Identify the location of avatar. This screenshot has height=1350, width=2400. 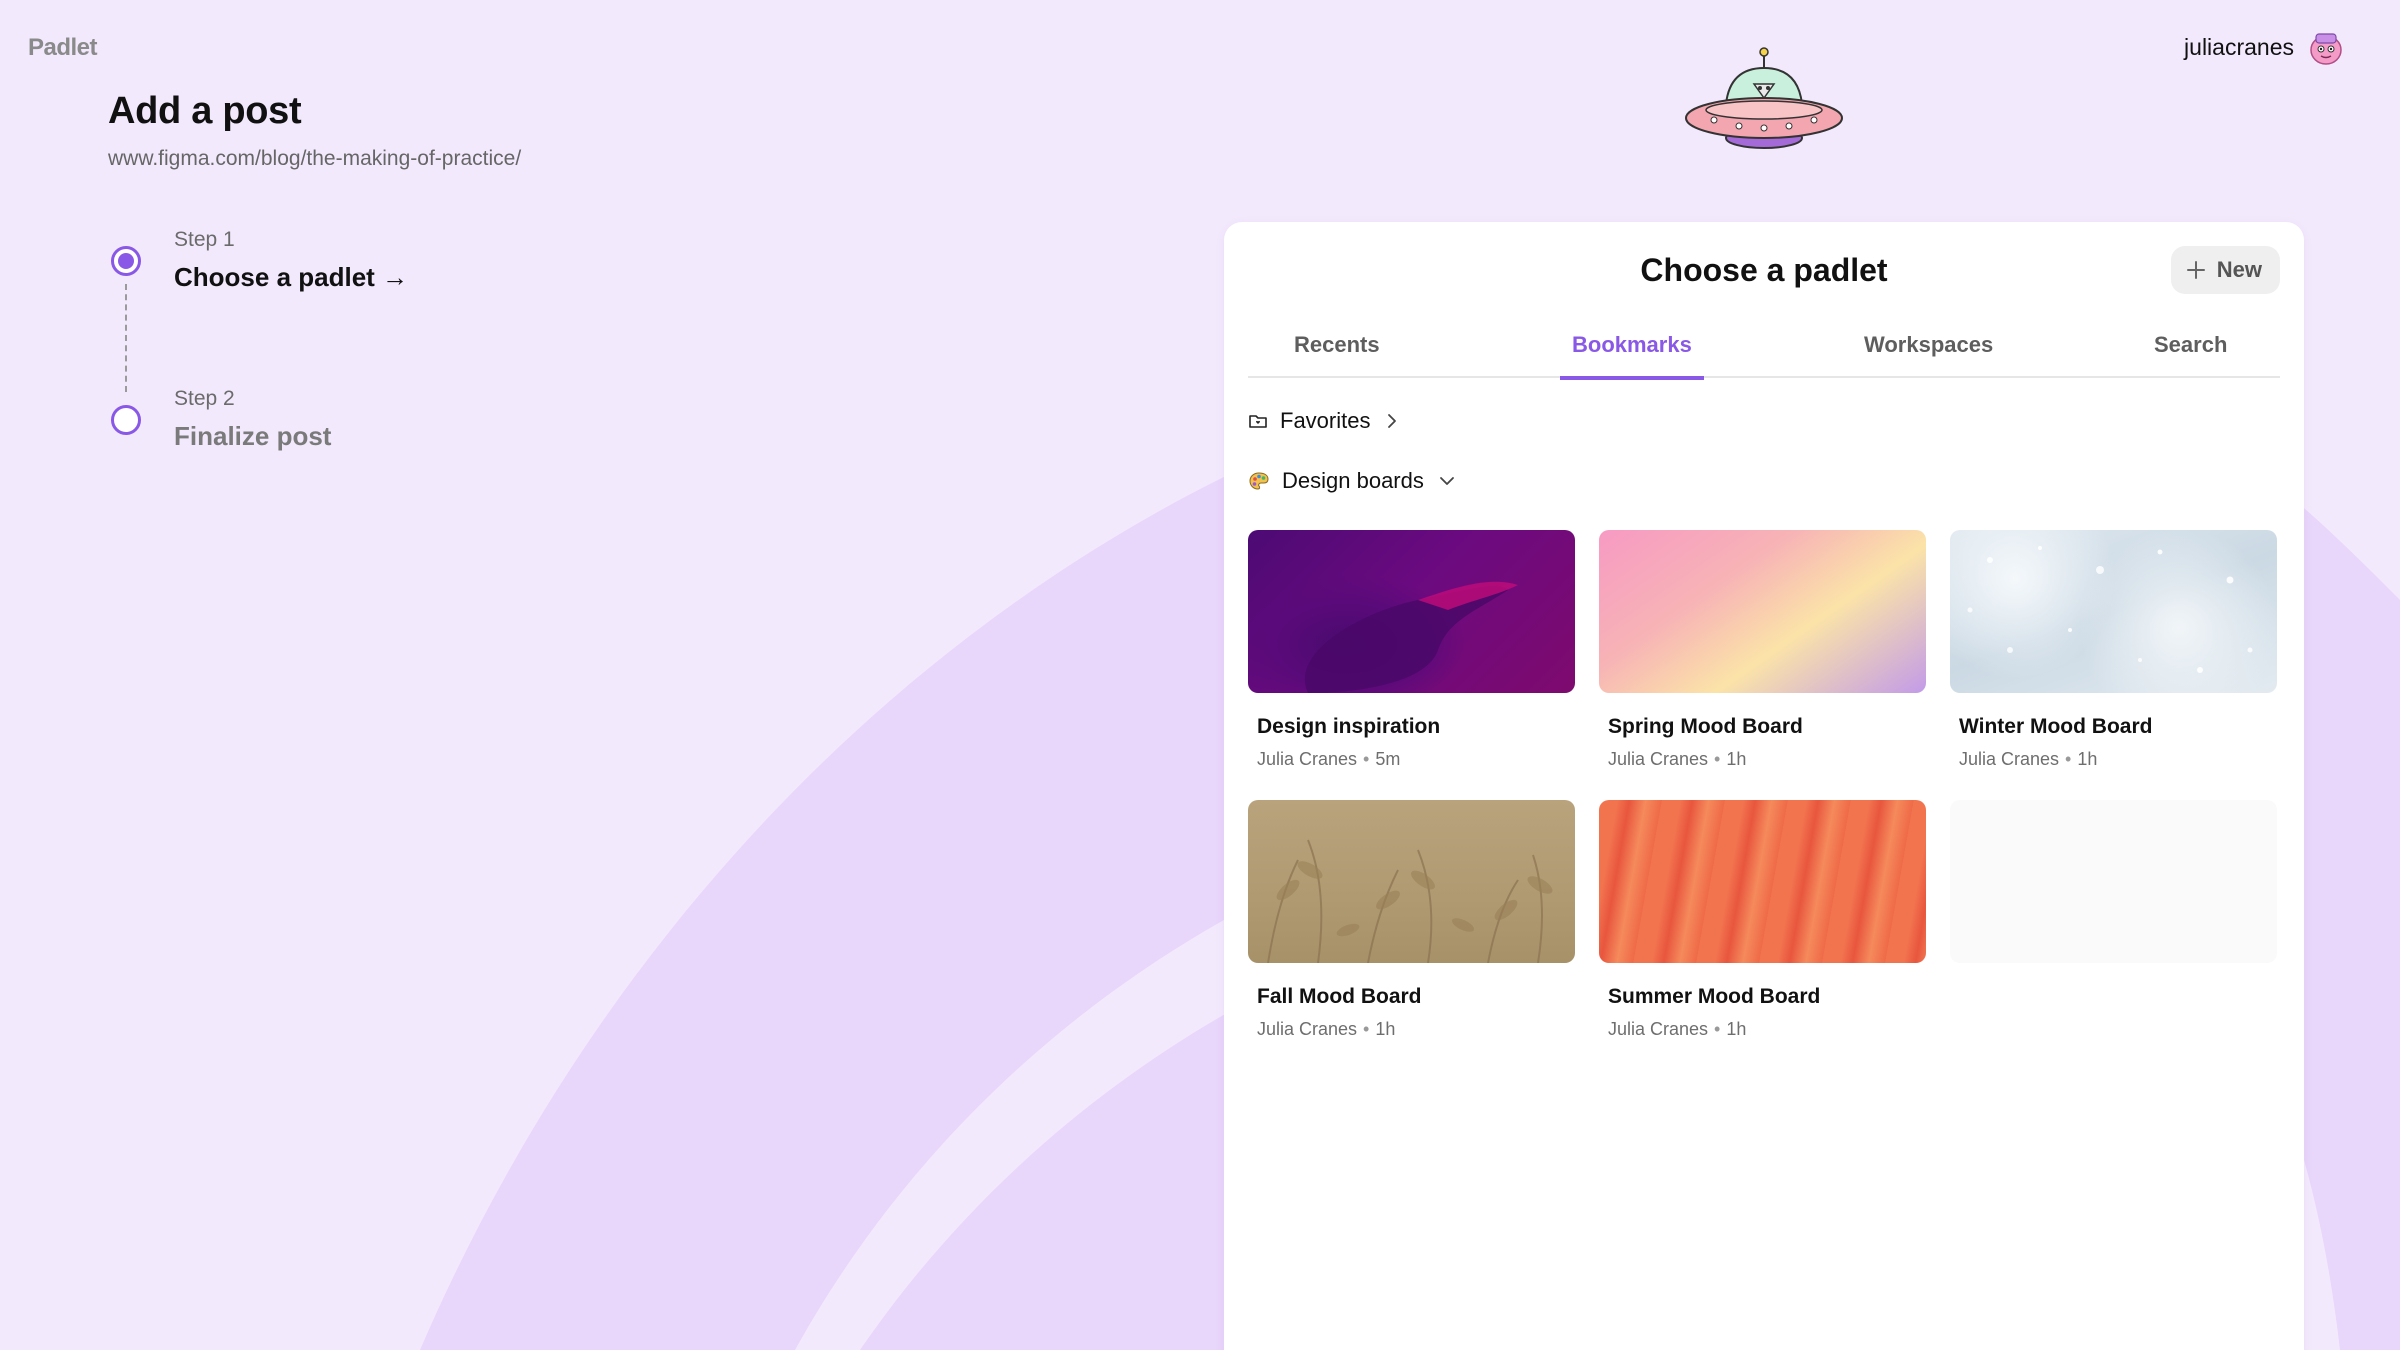
(2326, 47).